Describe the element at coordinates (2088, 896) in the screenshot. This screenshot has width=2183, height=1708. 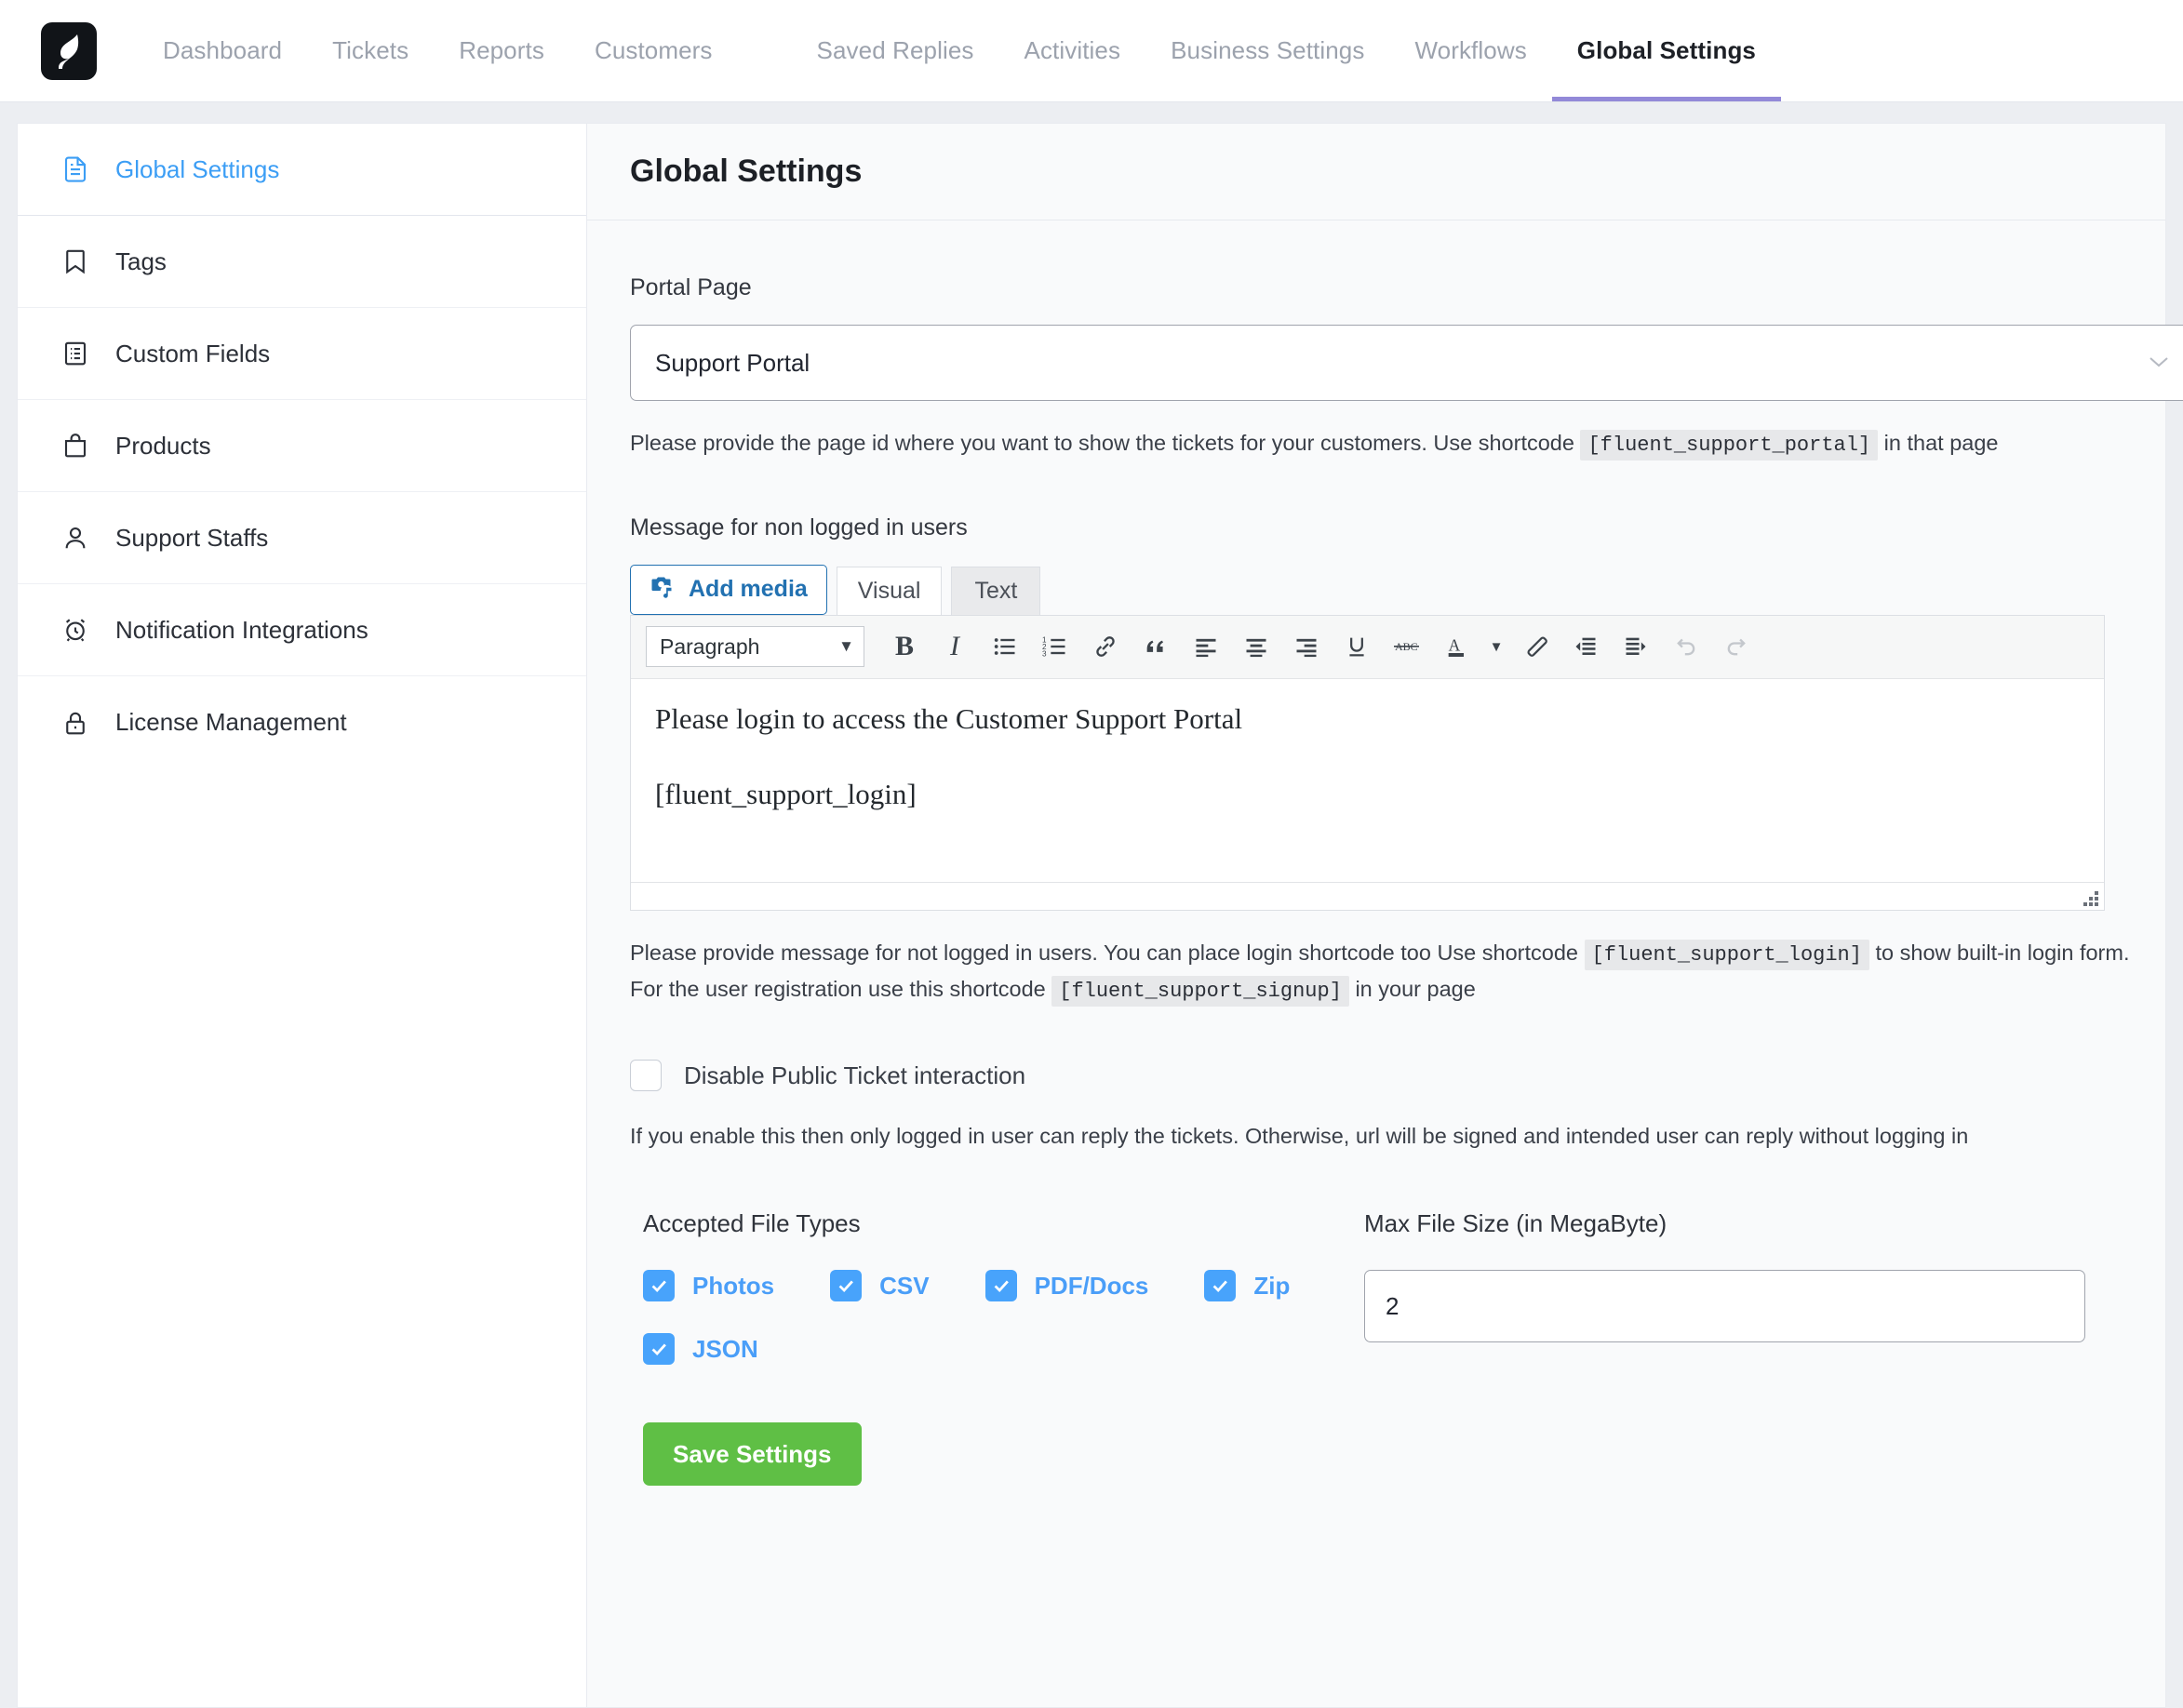
I see `editor-resize-handle` at that location.